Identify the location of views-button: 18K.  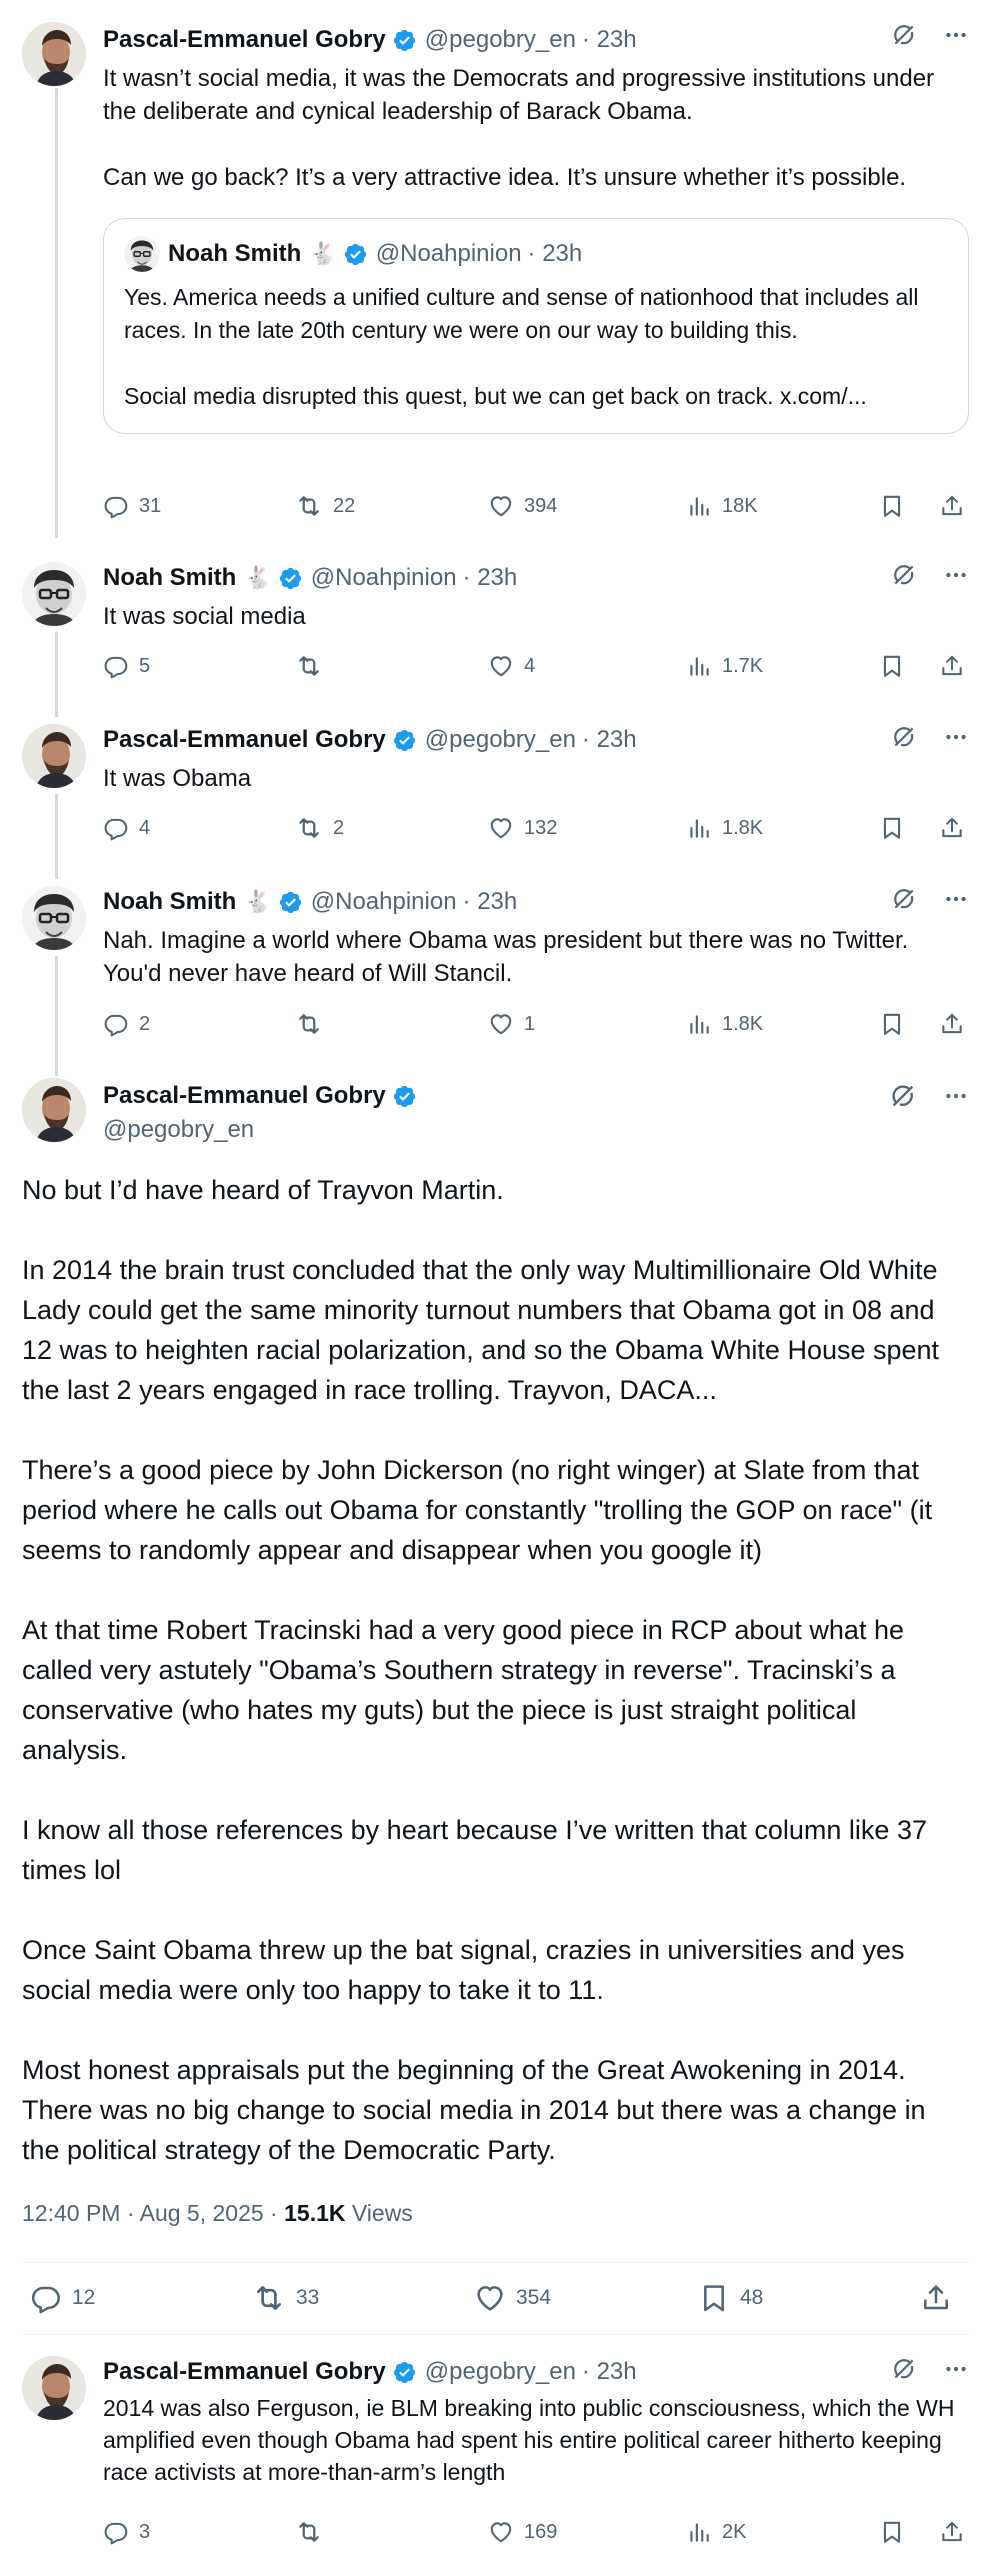
(722, 506).